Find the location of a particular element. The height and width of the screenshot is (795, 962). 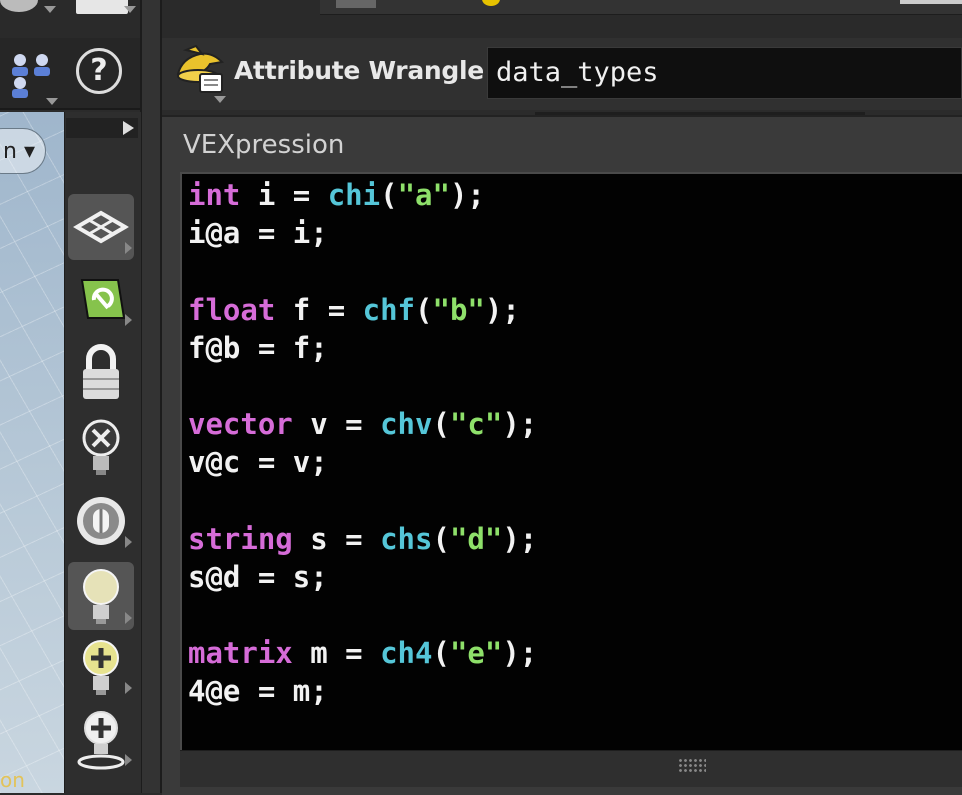

code-text: v = is located at coordinates (336, 424).